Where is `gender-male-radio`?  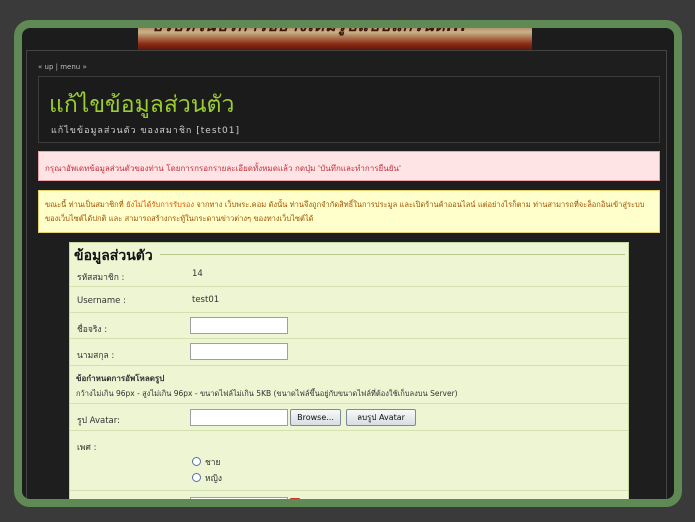
gender-male-radio is located at coordinates (196, 461).